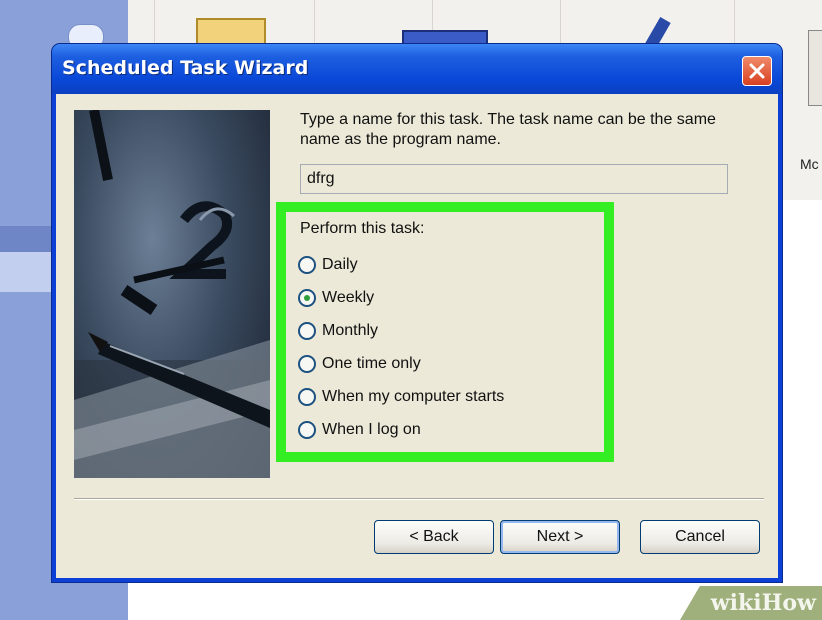  Describe the element at coordinates (413, 396) in the screenshot. I see `option-label: When my computer starts` at that location.